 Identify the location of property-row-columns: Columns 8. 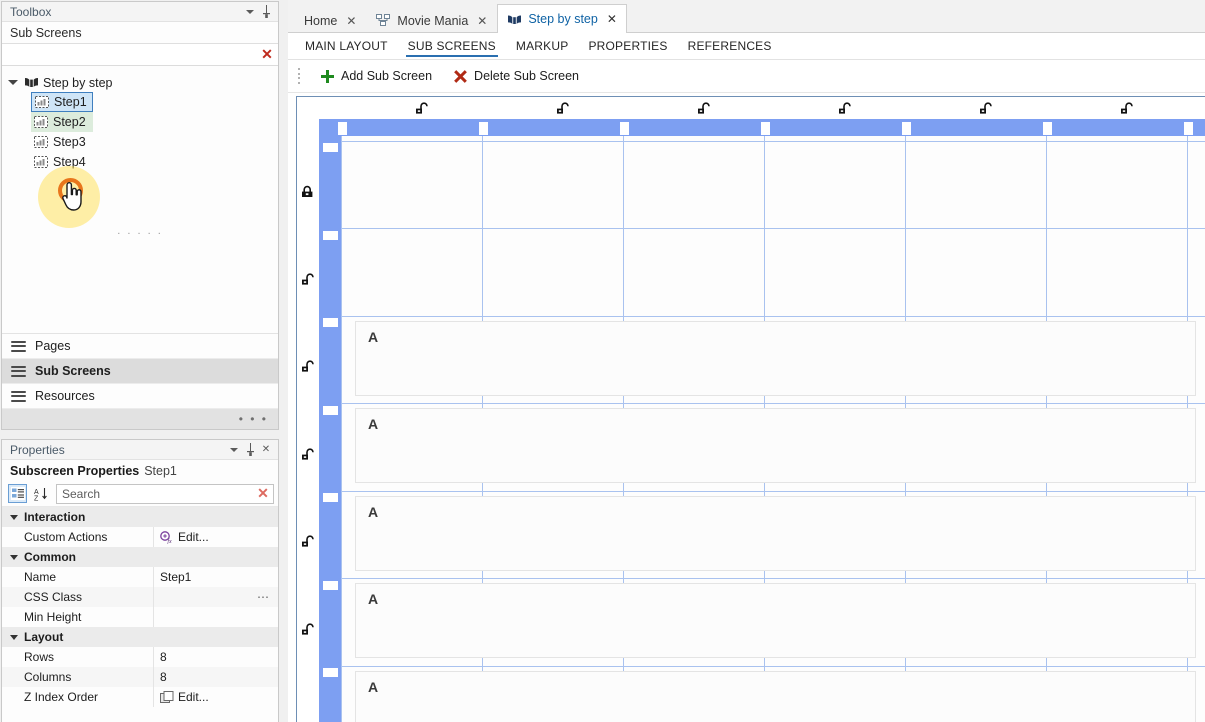
(140, 677).